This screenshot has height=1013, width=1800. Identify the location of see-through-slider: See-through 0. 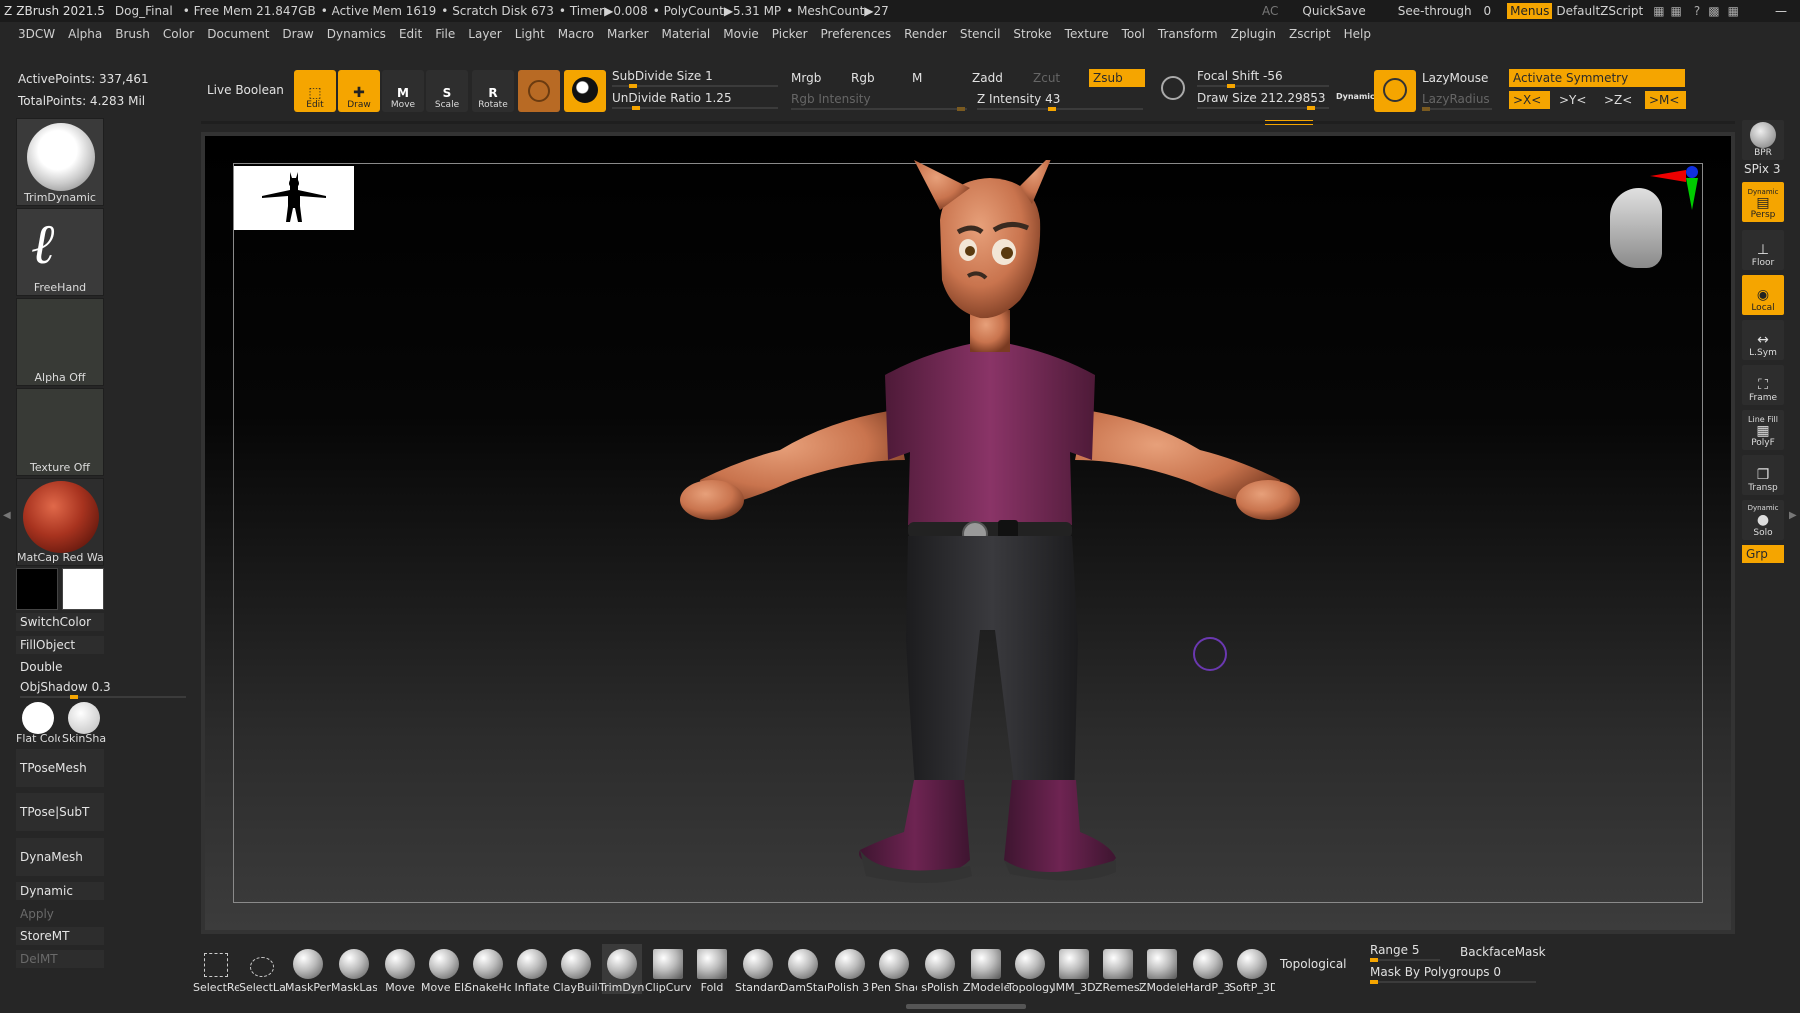
(1444, 11).